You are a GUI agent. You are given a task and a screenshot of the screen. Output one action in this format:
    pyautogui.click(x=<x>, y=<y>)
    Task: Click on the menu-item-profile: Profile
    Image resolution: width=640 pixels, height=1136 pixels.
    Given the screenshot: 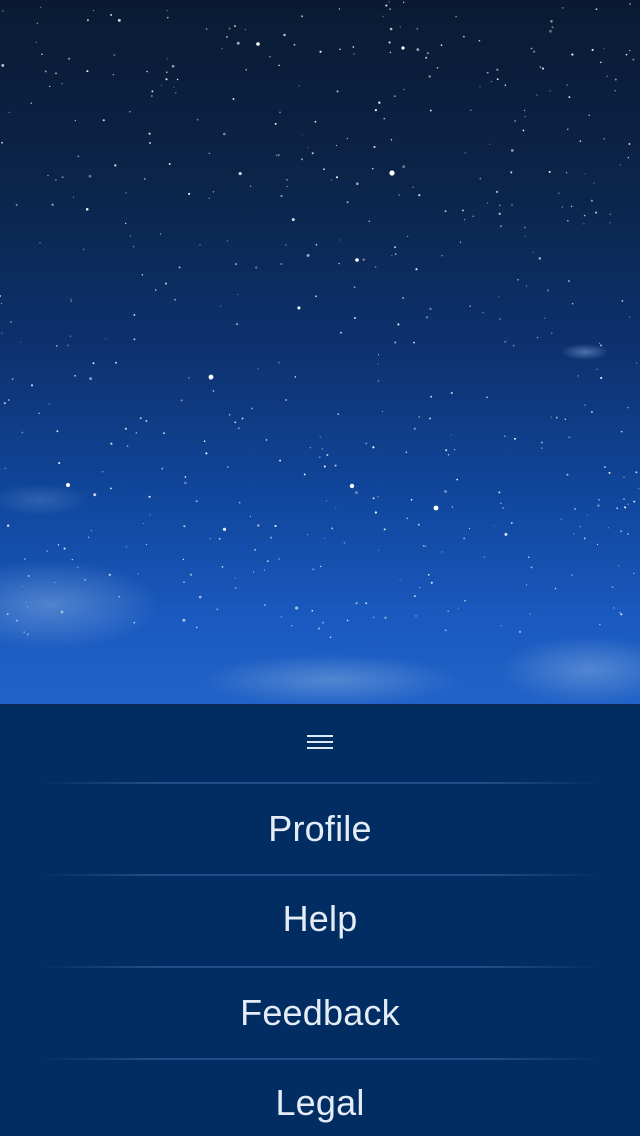 What is the action you would take?
    pyautogui.click(x=320, y=829)
    